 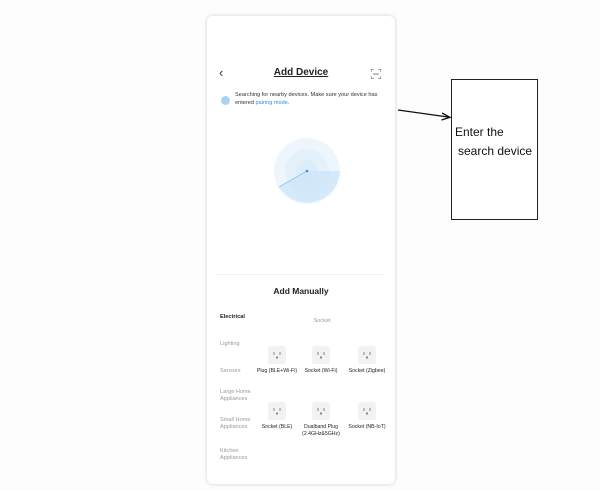 What do you see at coordinates (288, 102) in the screenshot?
I see `notice-suffix: .` at bounding box center [288, 102].